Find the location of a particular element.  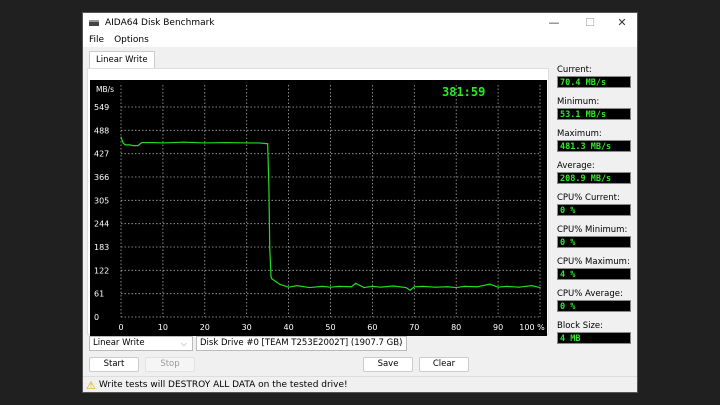

stat-label: CPU% Minimum: is located at coordinates (592, 230).